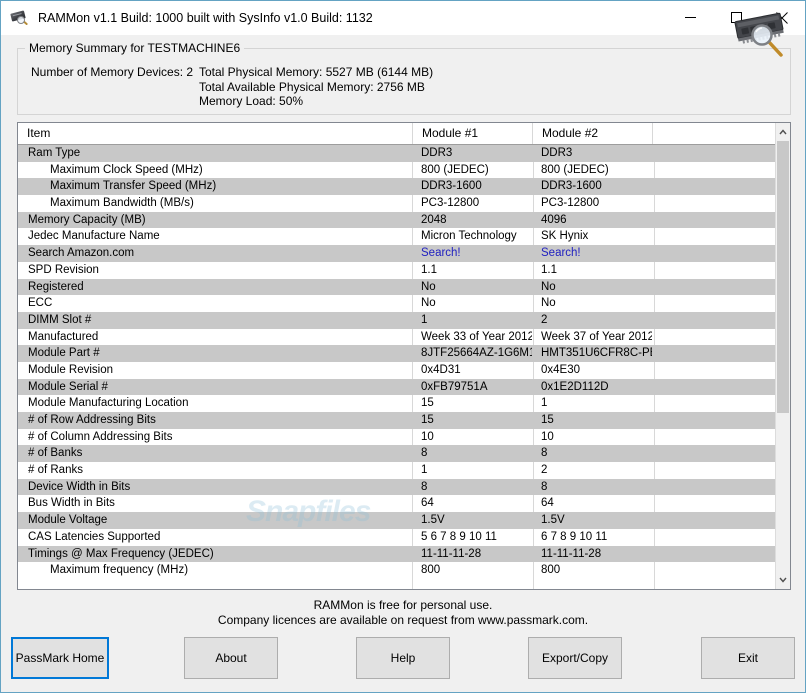 Image resolution: width=806 pixels, height=693 pixels. I want to click on table-row: # of Ranks 1 2, so click(396, 470).